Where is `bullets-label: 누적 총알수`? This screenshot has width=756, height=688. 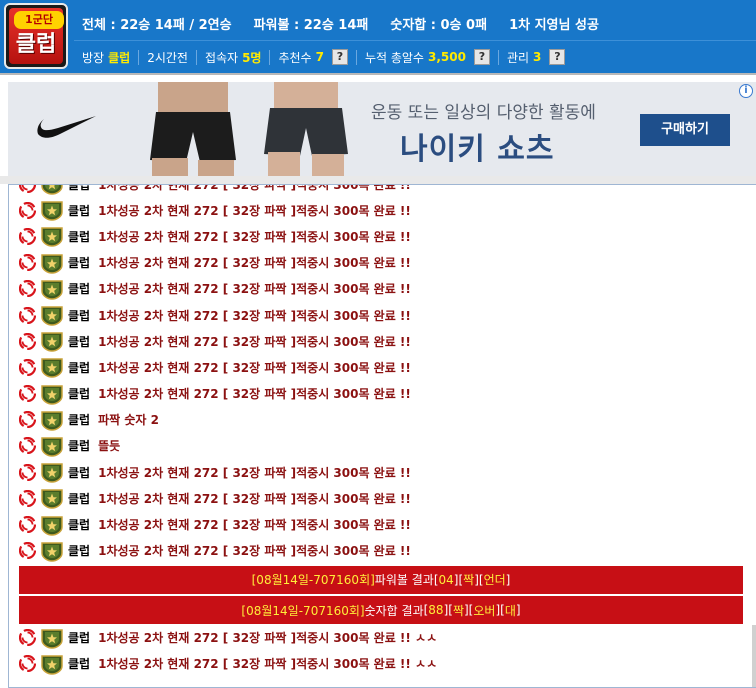
bullets-label: 누적 총알수 is located at coordinates (394, 57).